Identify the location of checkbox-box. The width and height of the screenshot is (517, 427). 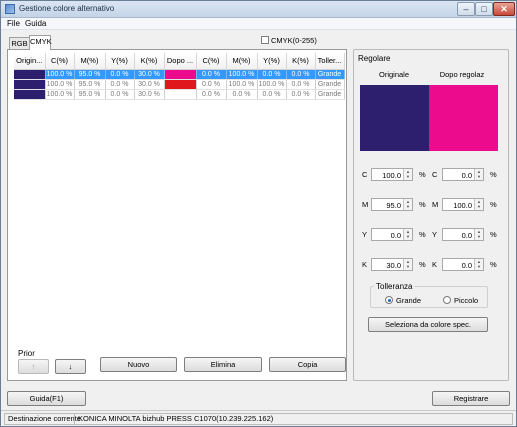
(265, 40).